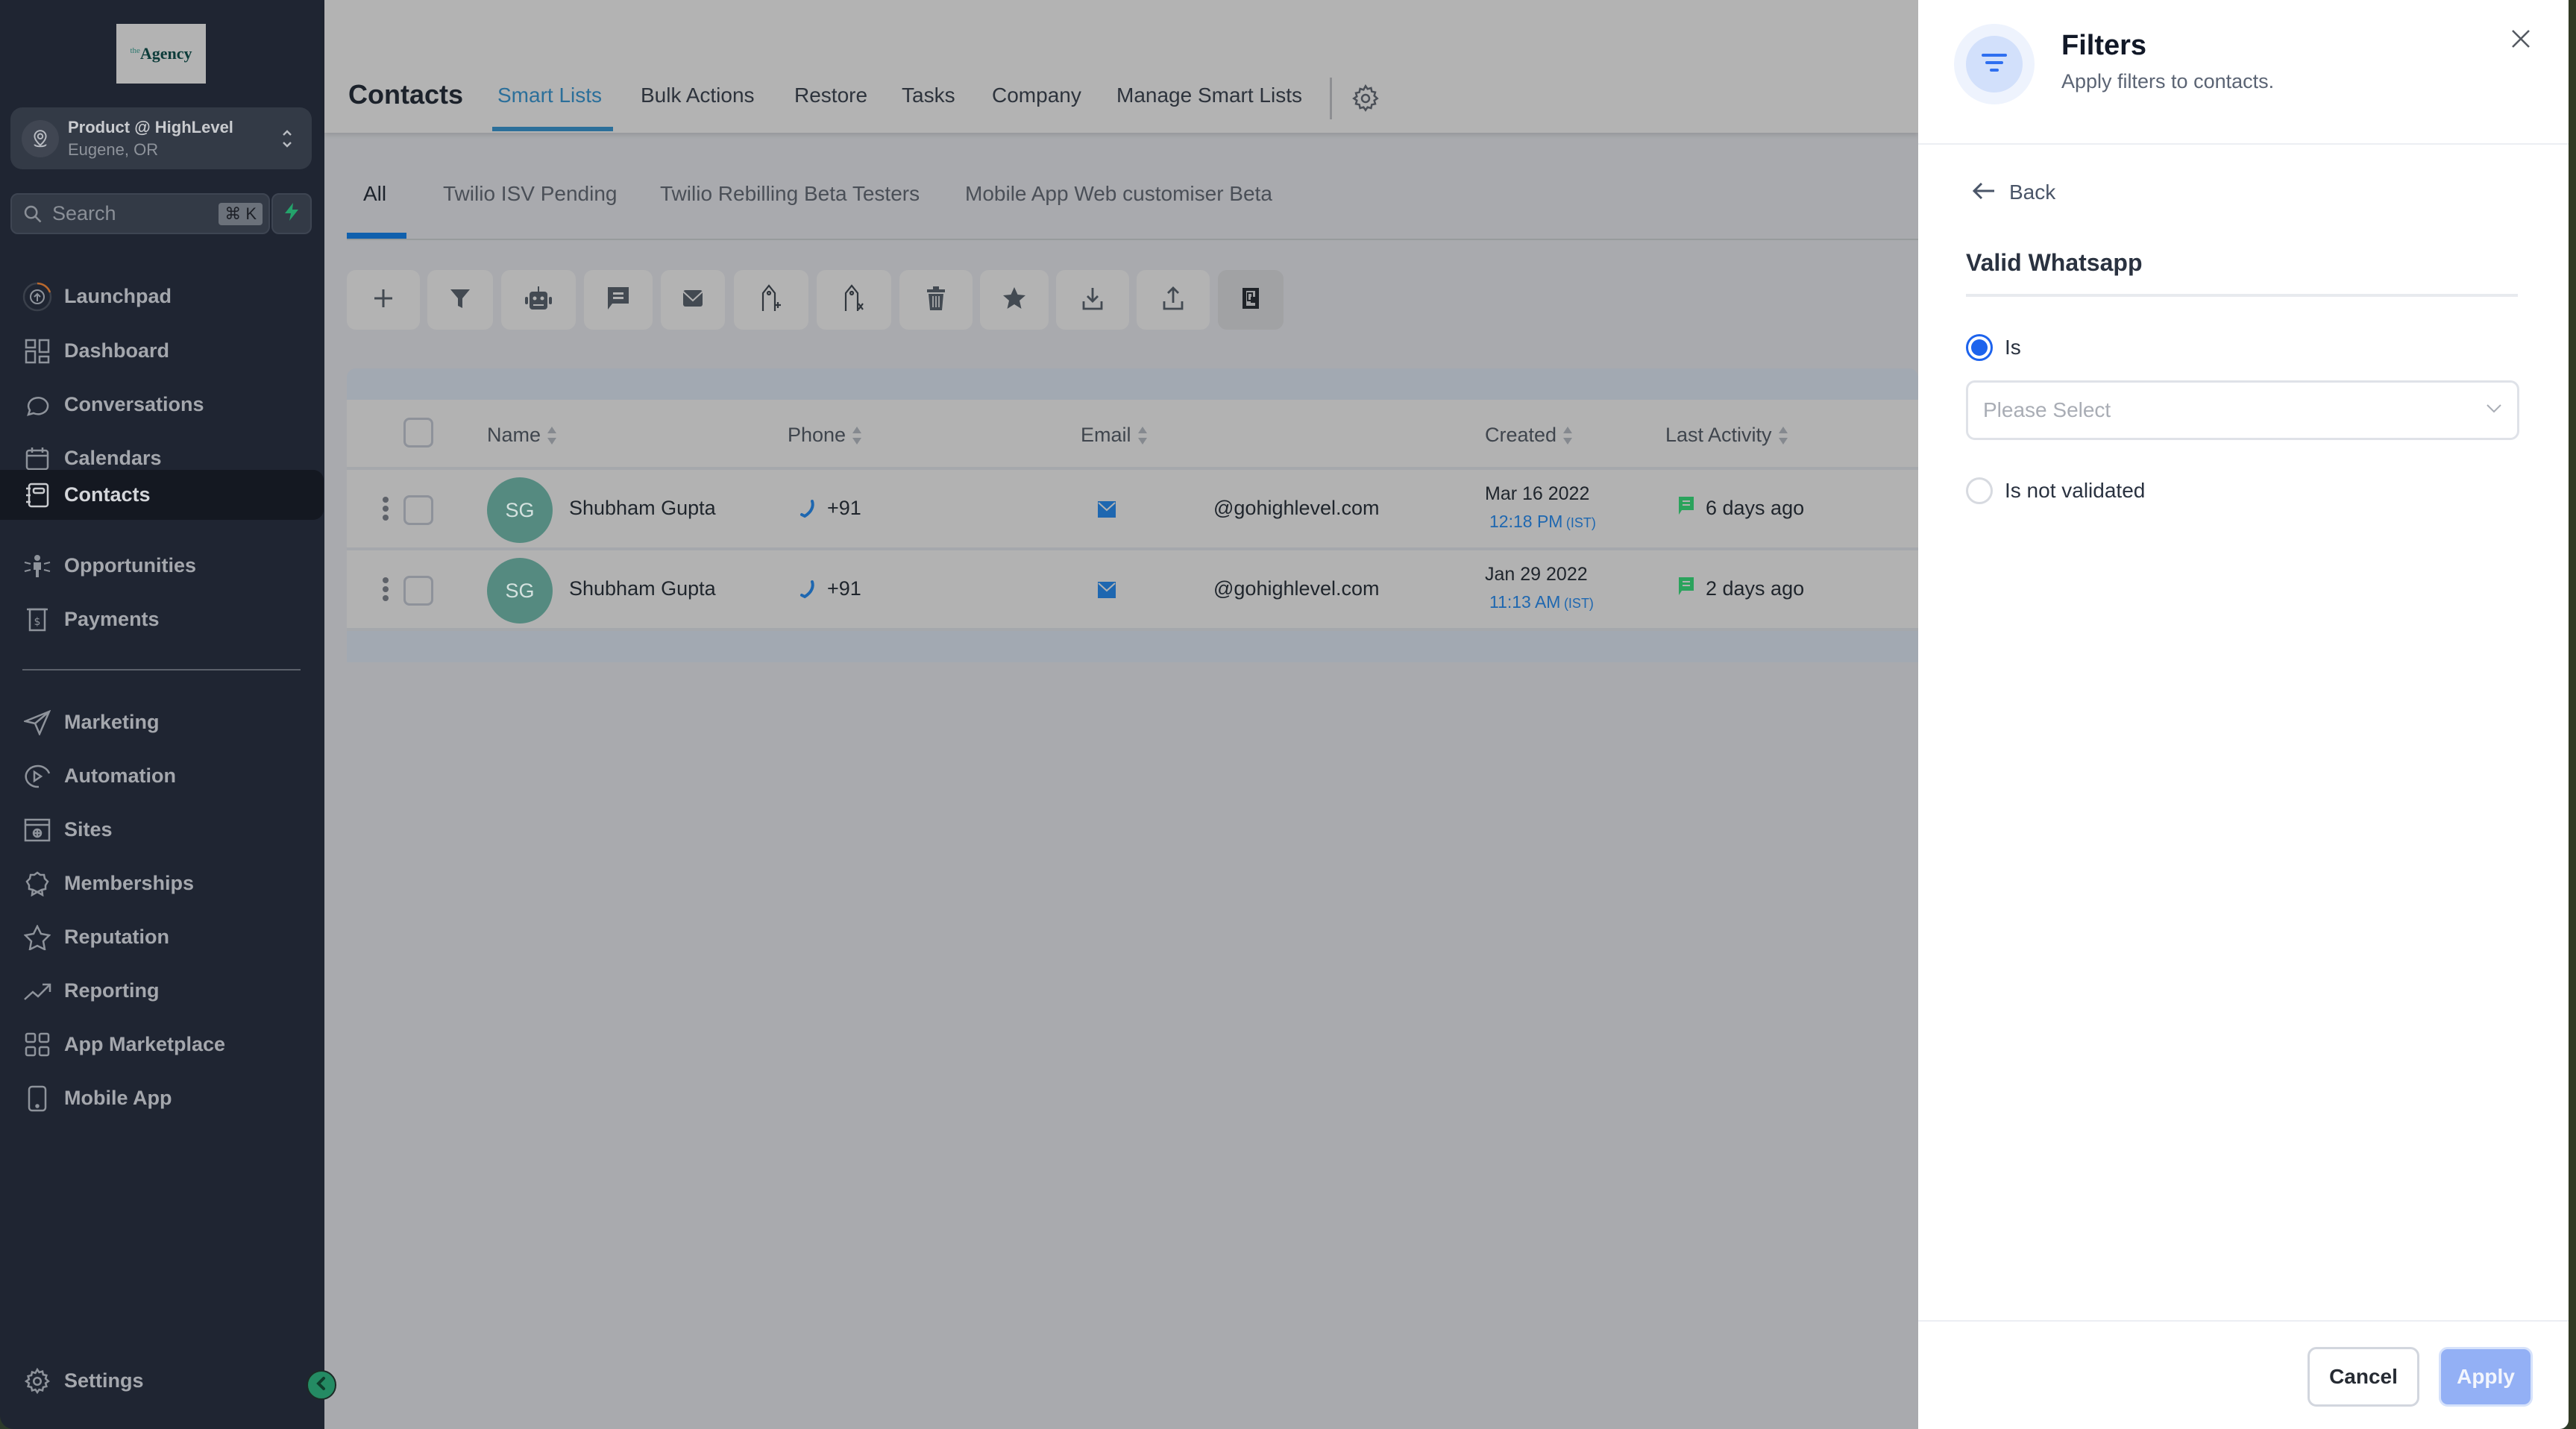 The image size is (2576, 1429). What do you see at coordinates (2364, 1377) in the screenshot?
I see `cancel-button: Cancel` at bounding box center [2364, 1377].